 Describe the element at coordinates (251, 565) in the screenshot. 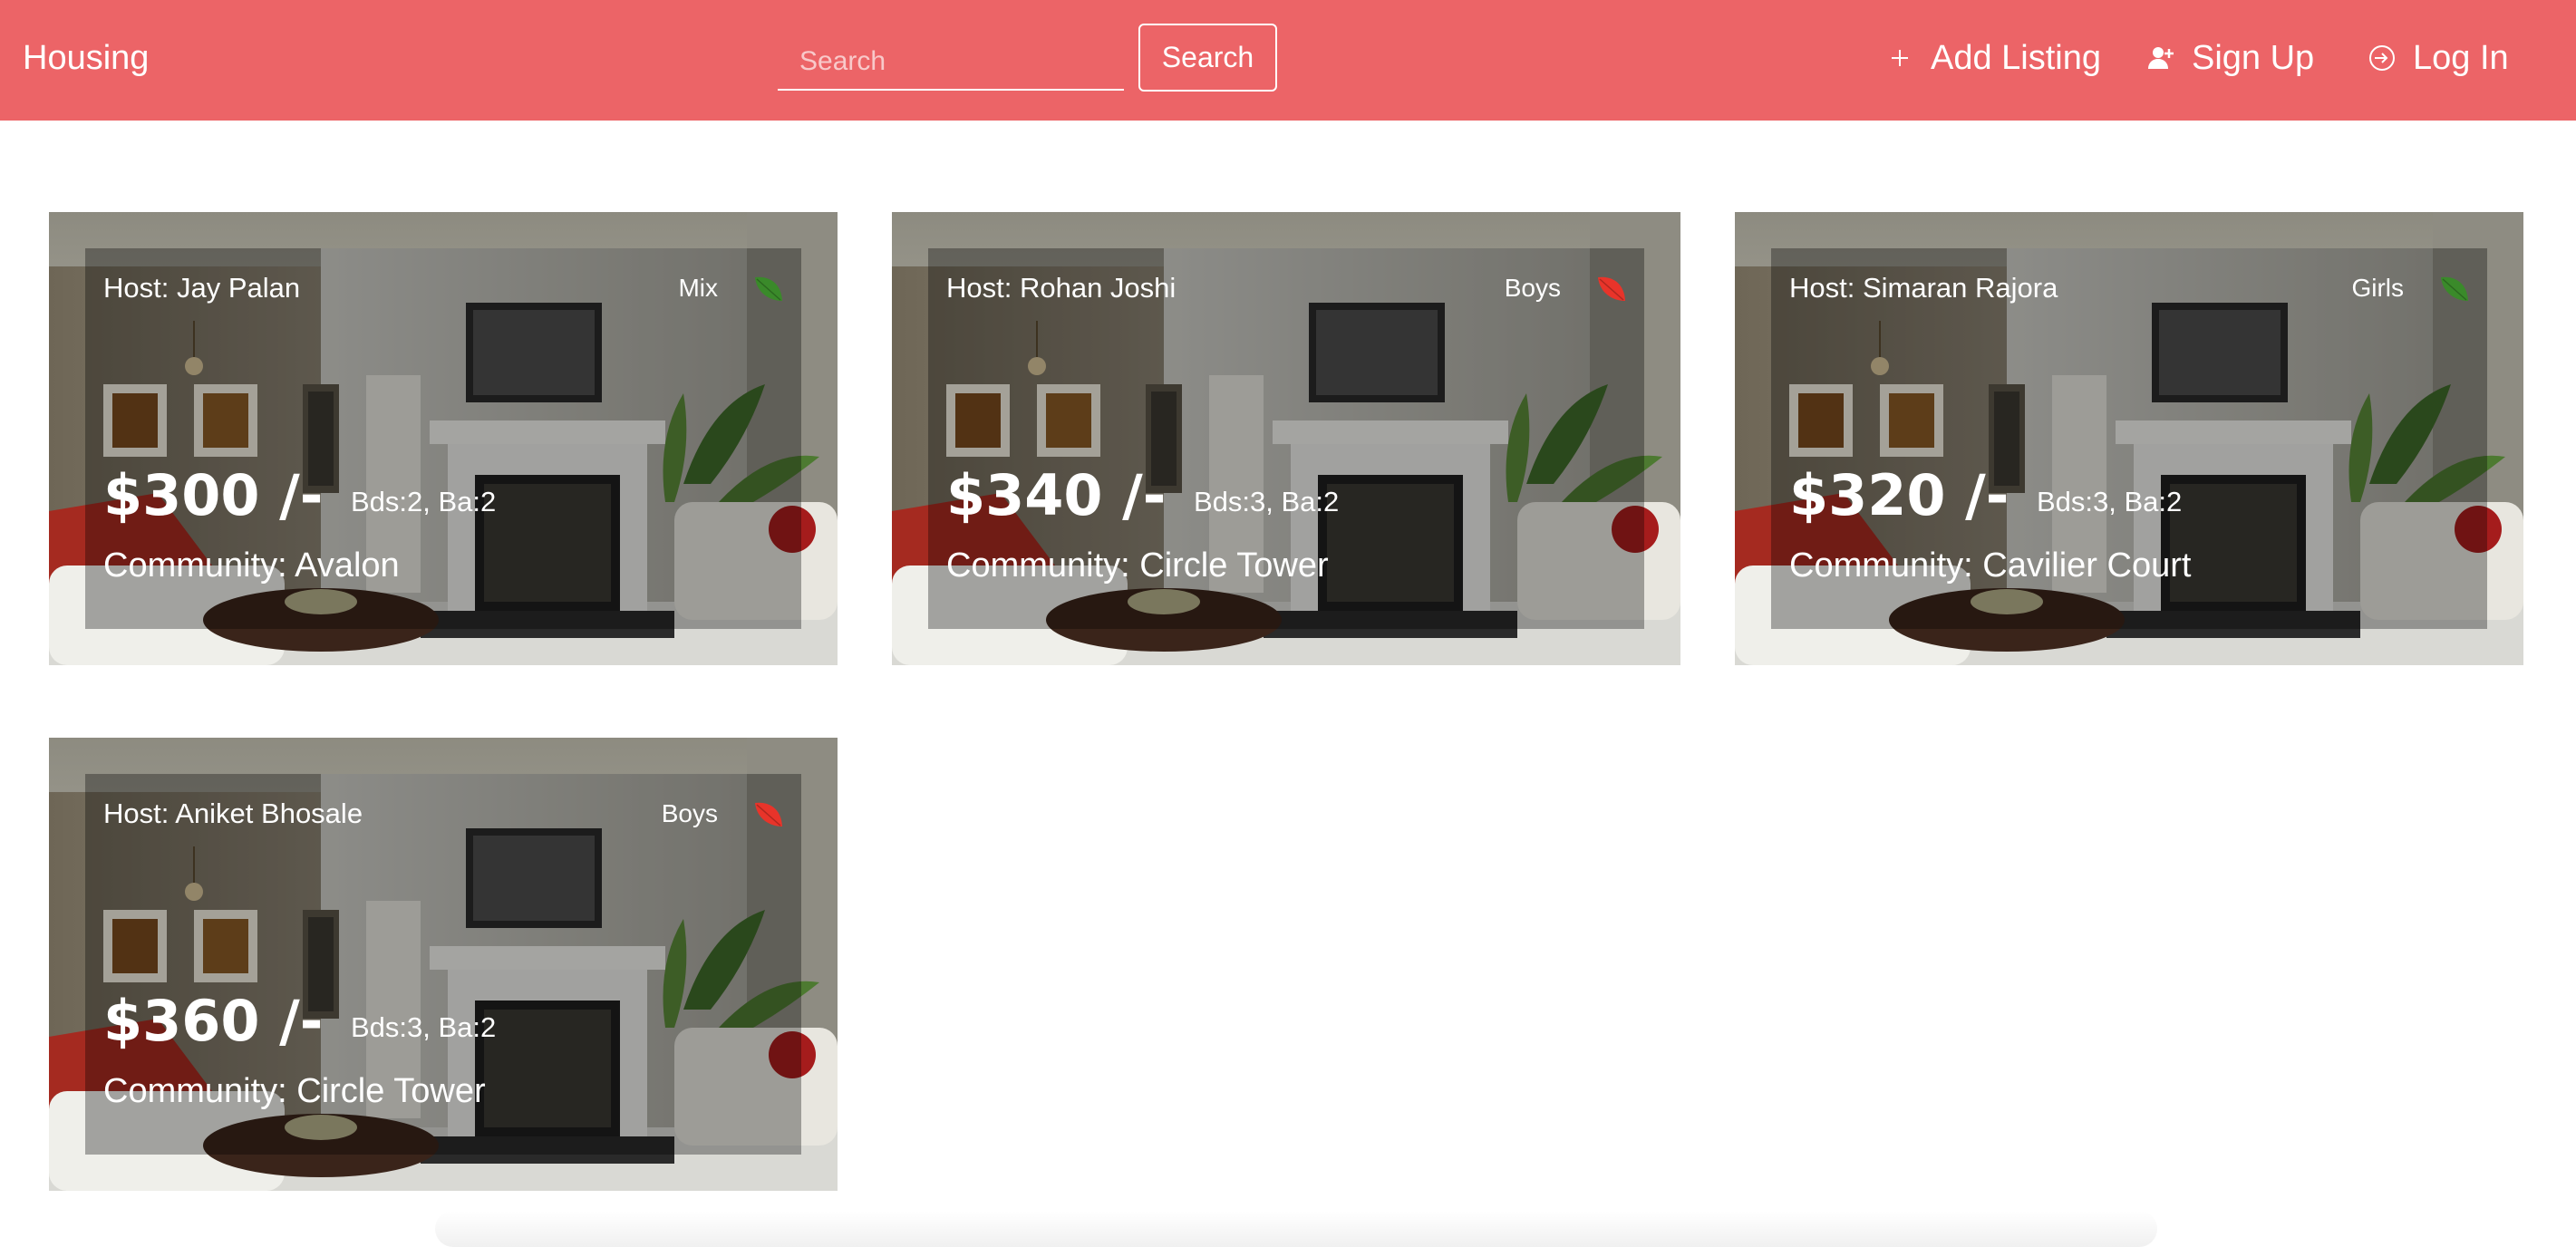

I see `community-name: Community: Avalon` at that location.